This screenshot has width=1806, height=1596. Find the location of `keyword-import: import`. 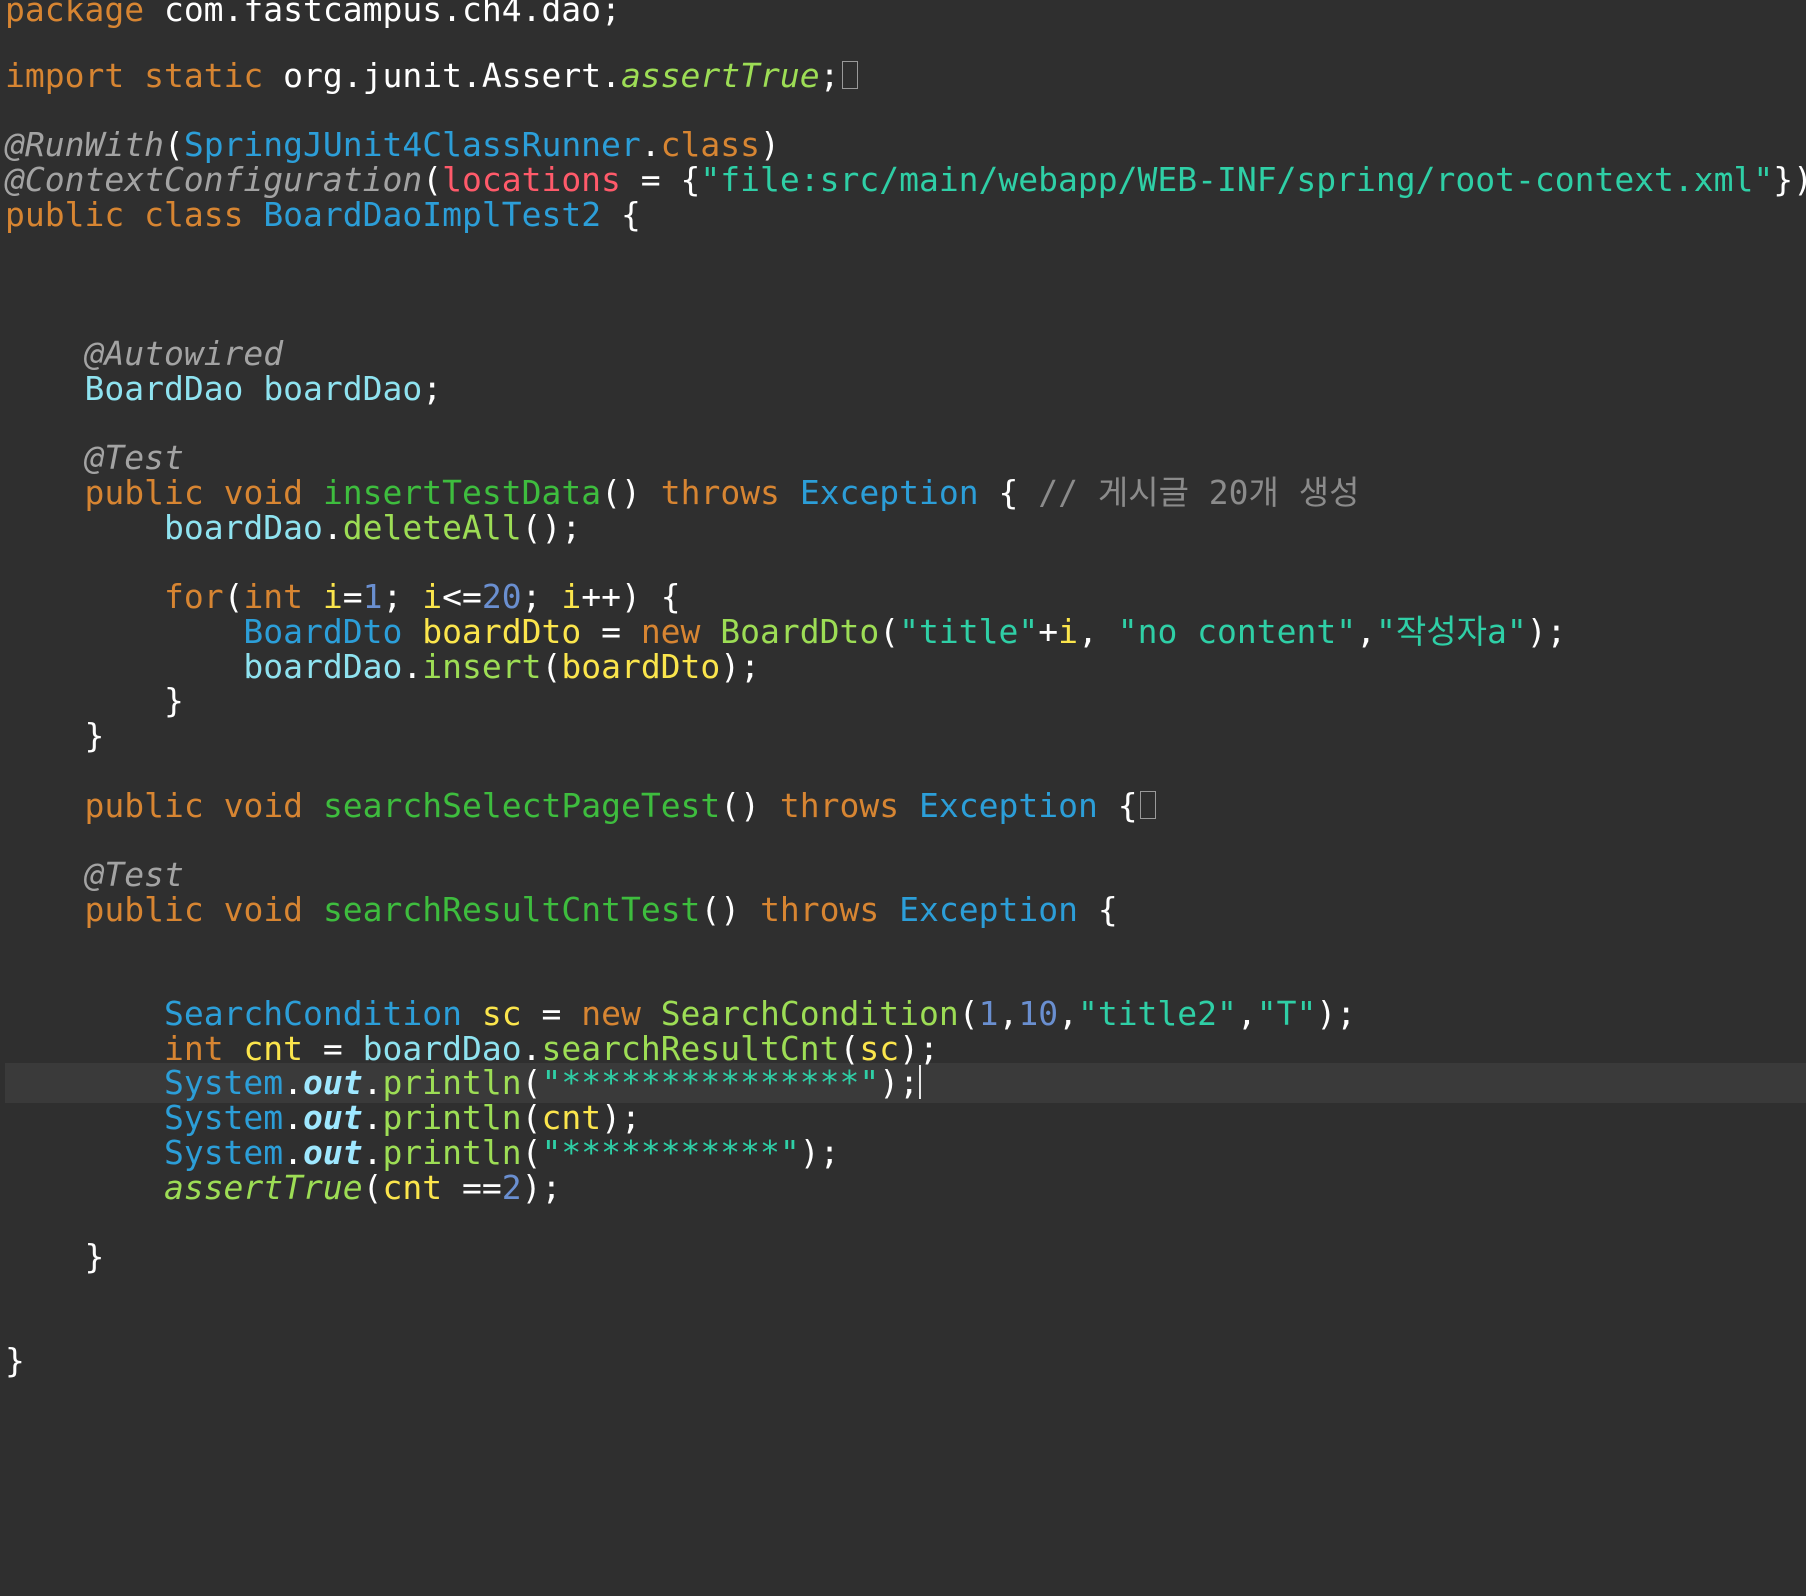

keyword-import: import is located at coordinates (65, 75).